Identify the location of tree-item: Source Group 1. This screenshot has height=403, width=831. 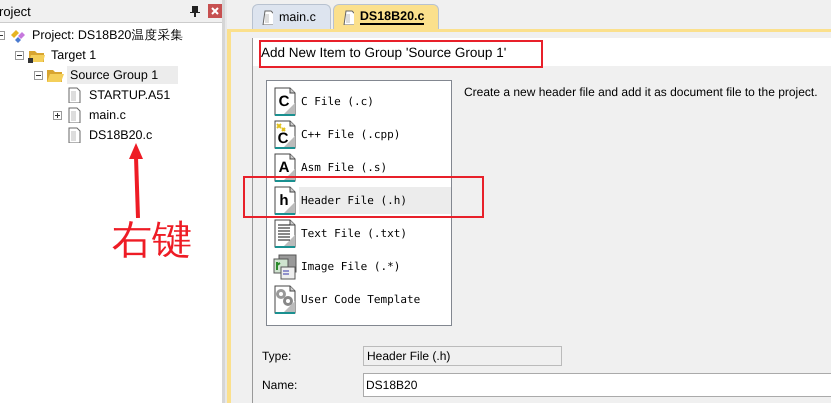
(122, 75).